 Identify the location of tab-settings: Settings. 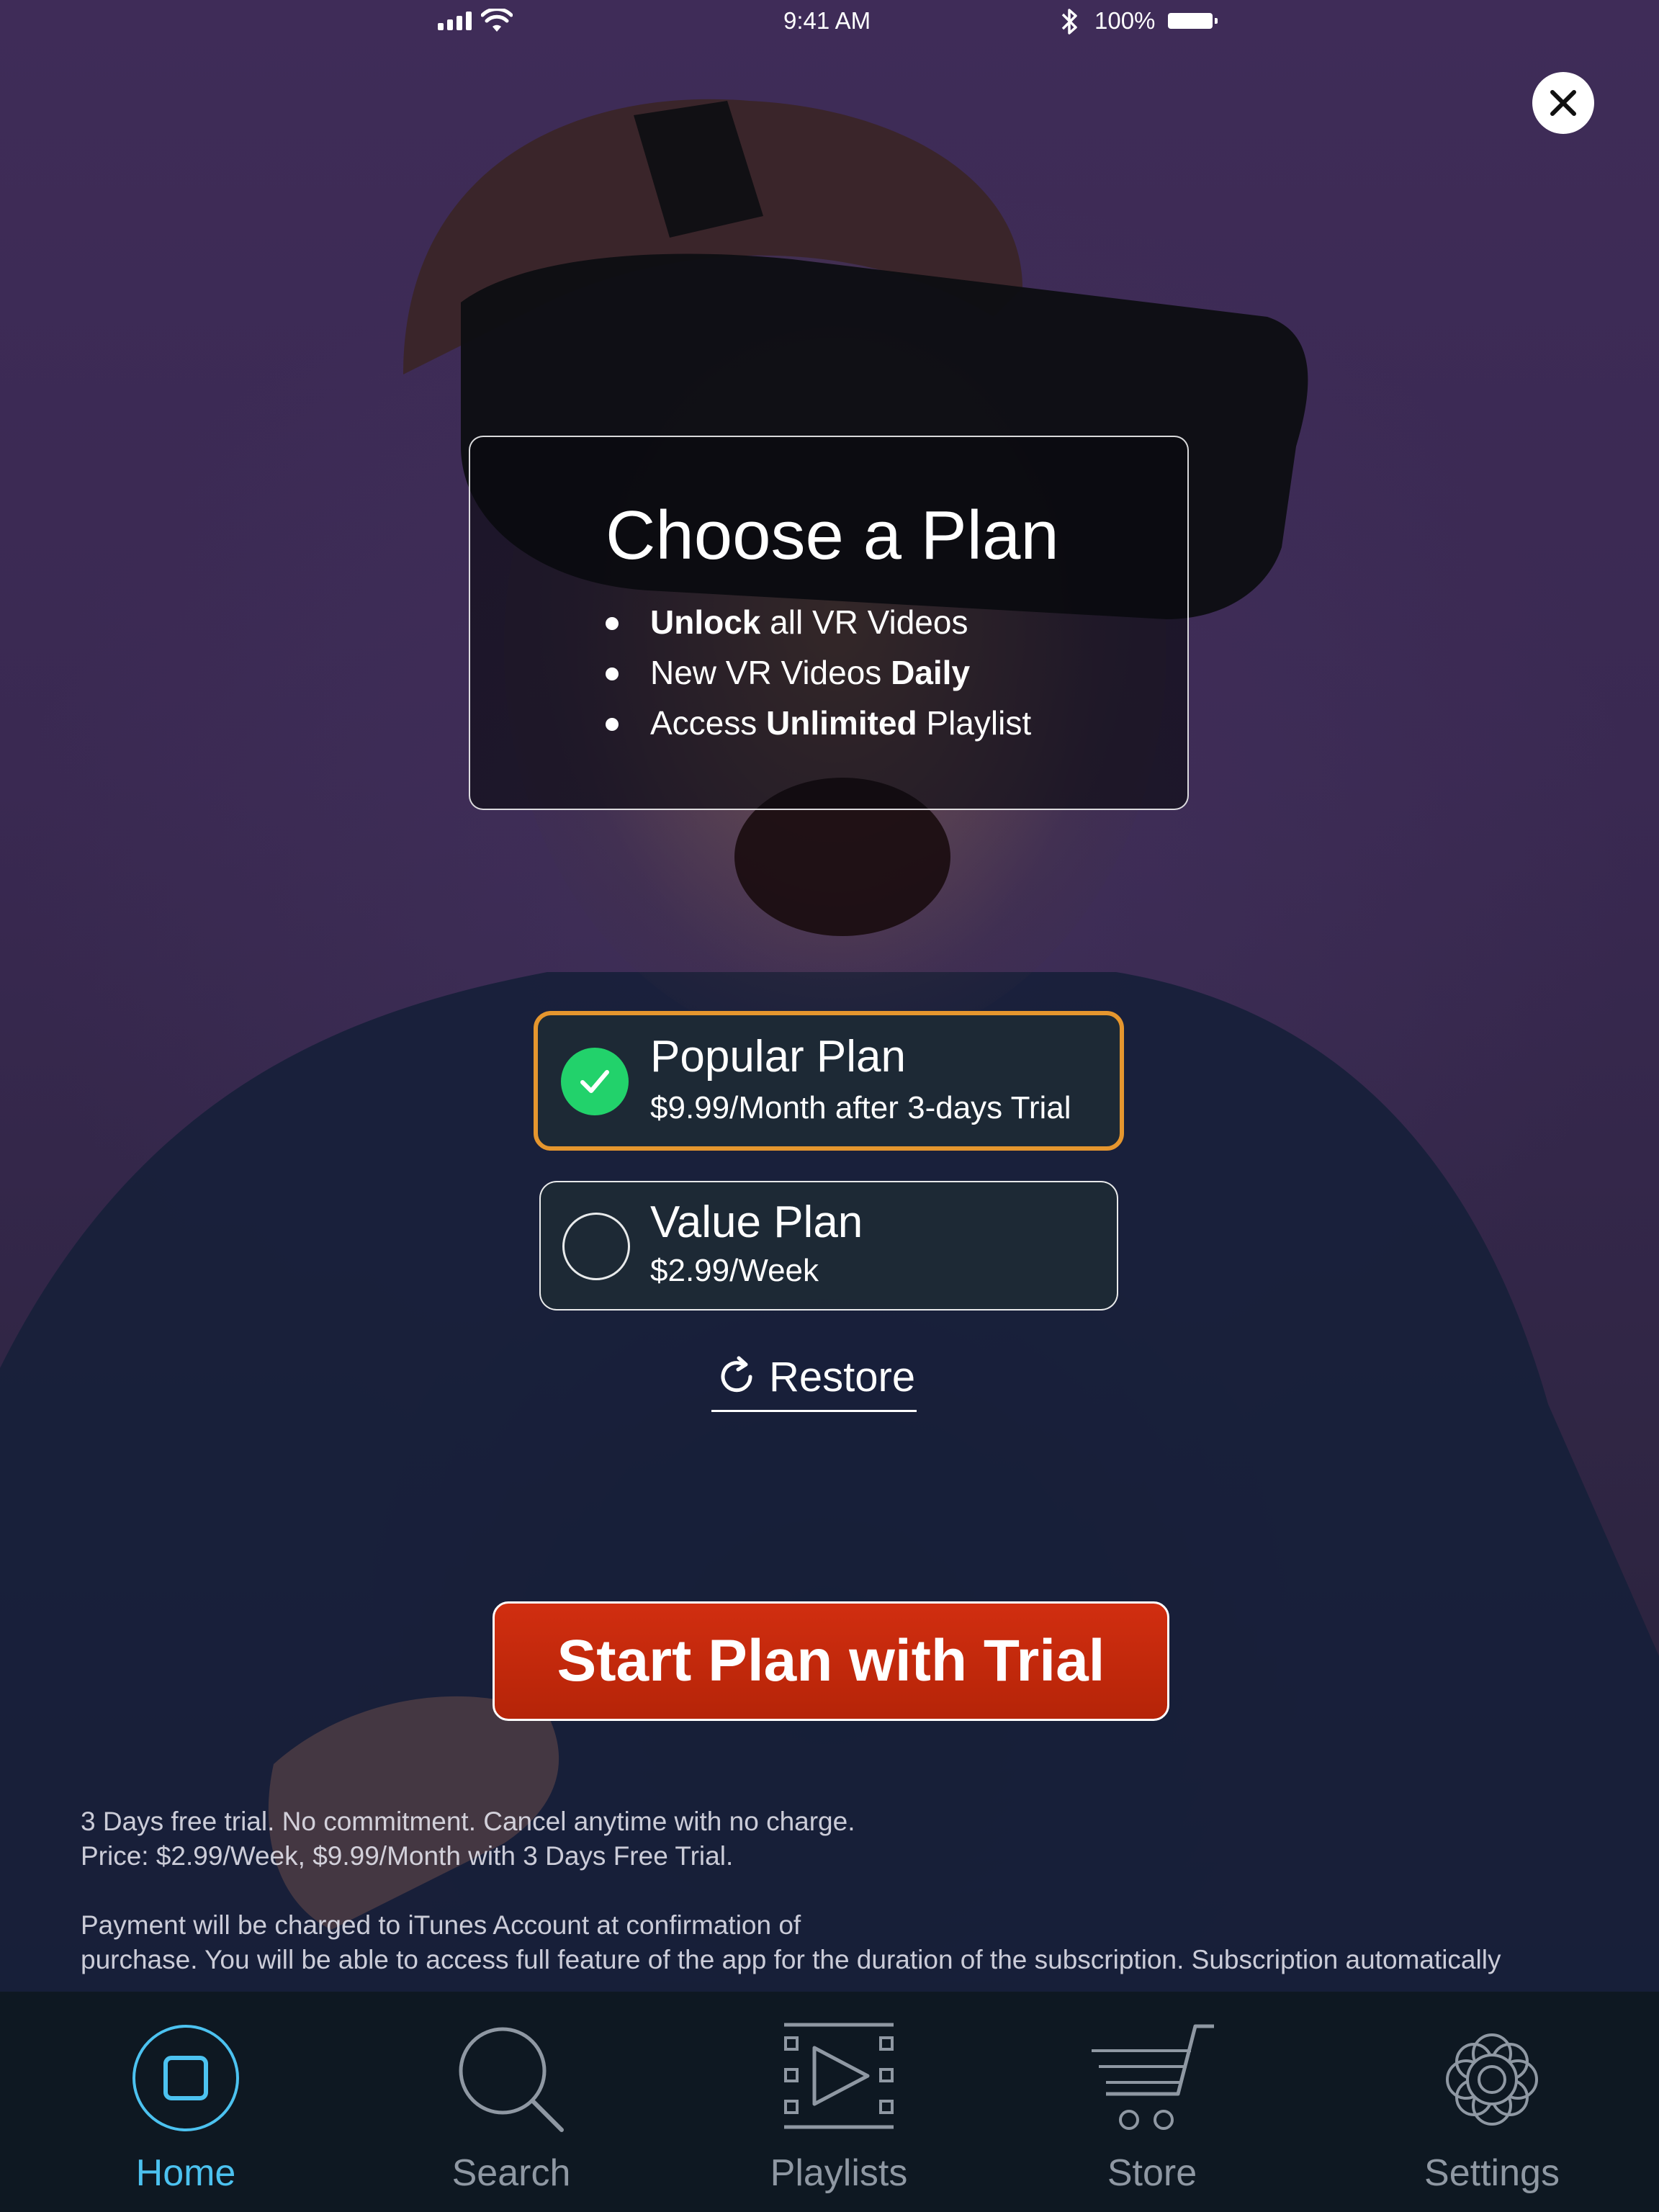
(1492, 2102).